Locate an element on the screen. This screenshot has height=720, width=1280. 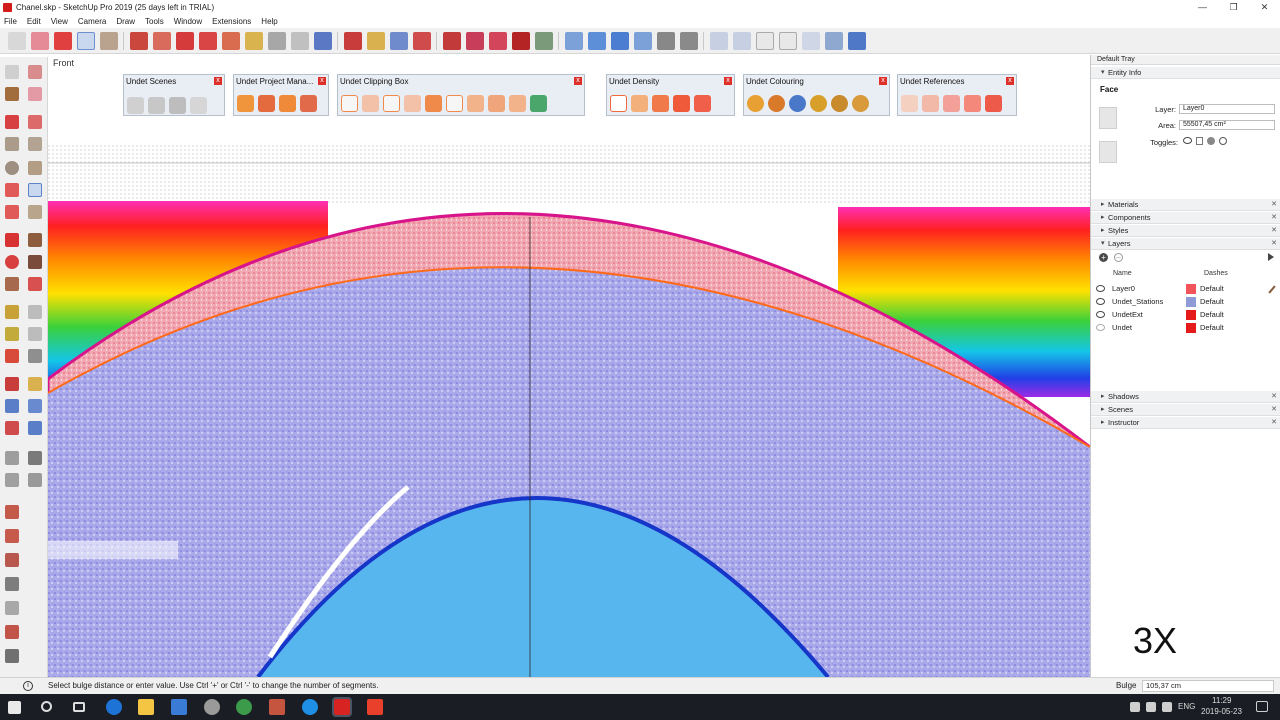
section-plane-tool-icon is located at coordinates (35, 480).